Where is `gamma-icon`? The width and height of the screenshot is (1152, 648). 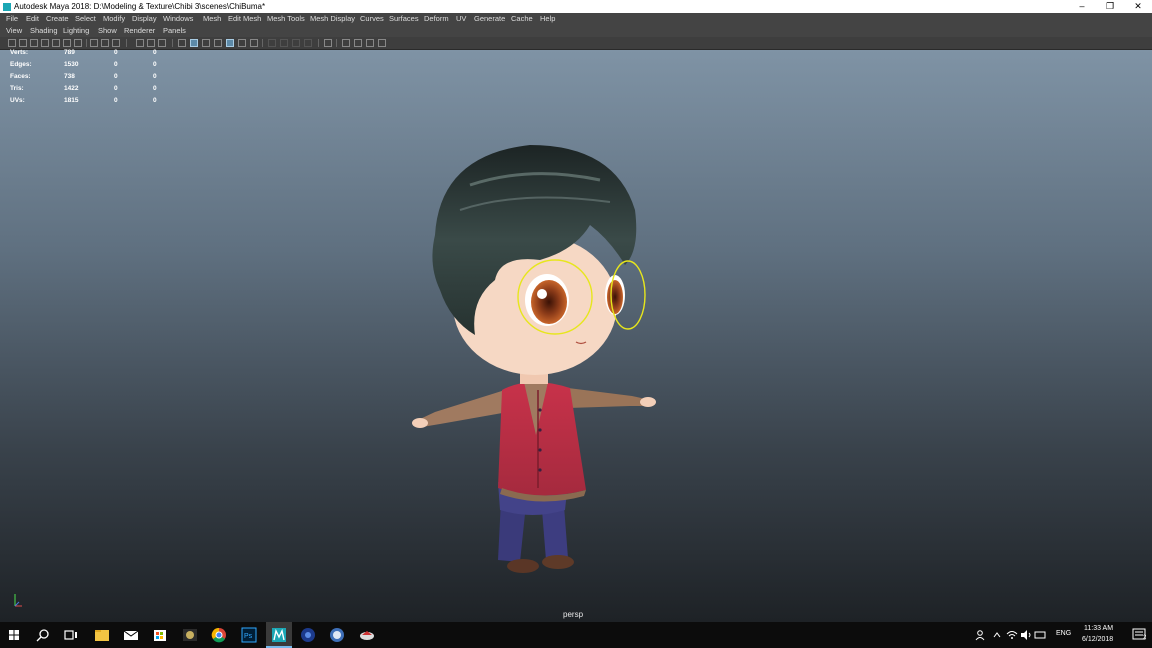 gamma-icon is located at coordinates (358, 43).